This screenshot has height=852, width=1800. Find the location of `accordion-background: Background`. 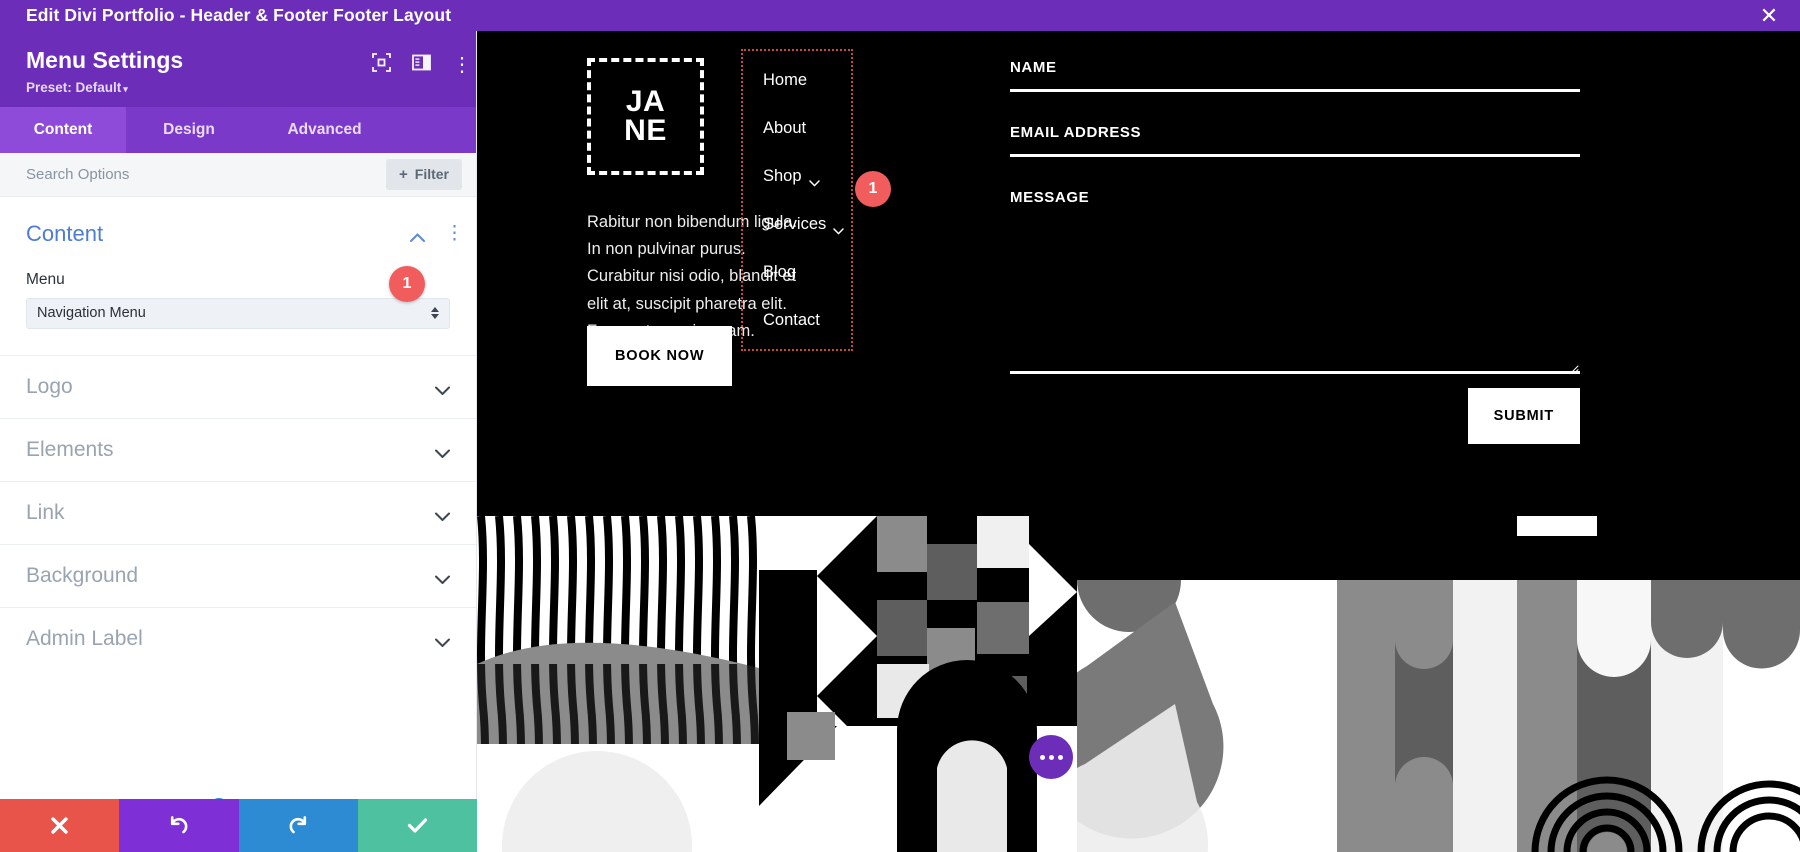

accordion-background: Background is located at coordinates (238, 575).